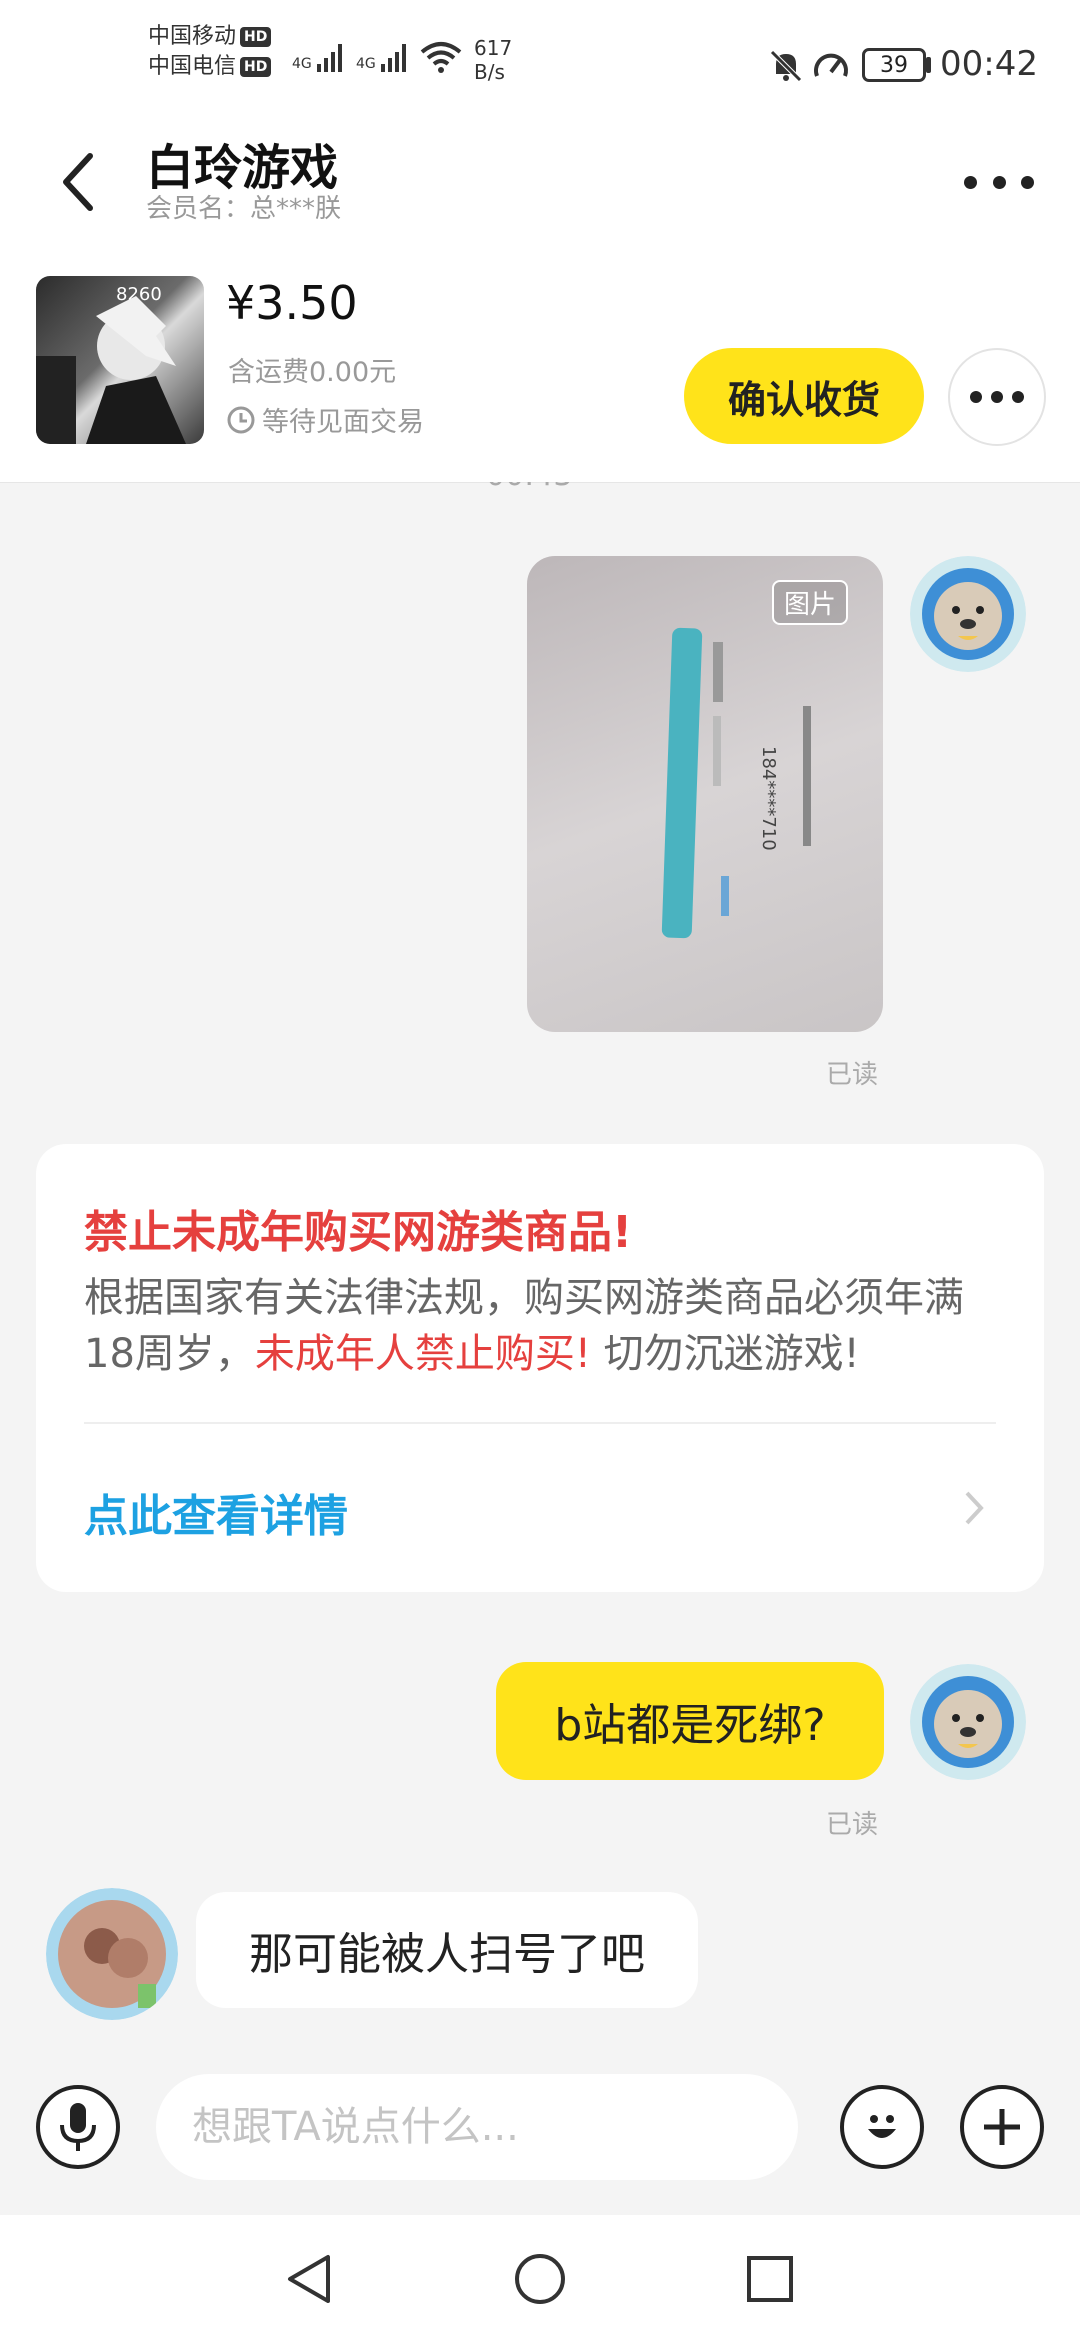 The width and height of the screenshot is (1080, 2340). I want to click on speed-unit: B/s, so click(489, 72).